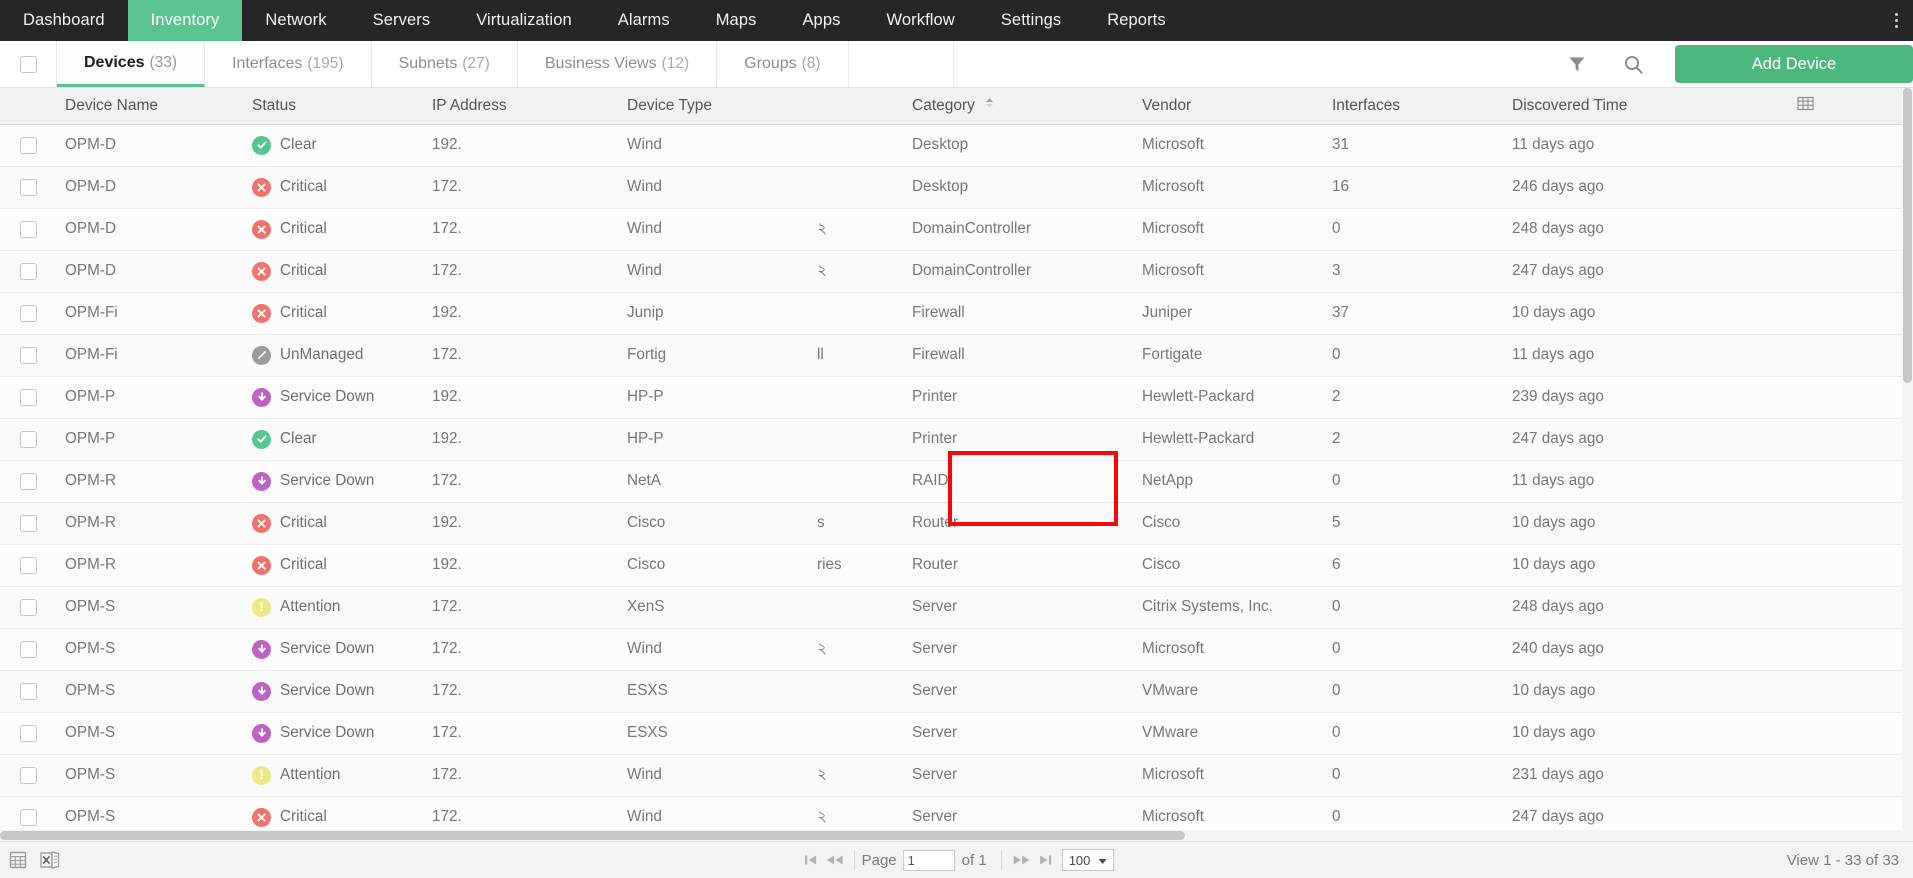  What do you see at coordinates (1654, 439) in the screenshot?
I see `cell-discovered-time: 247 days ago` at bounding box center [1654, 439].